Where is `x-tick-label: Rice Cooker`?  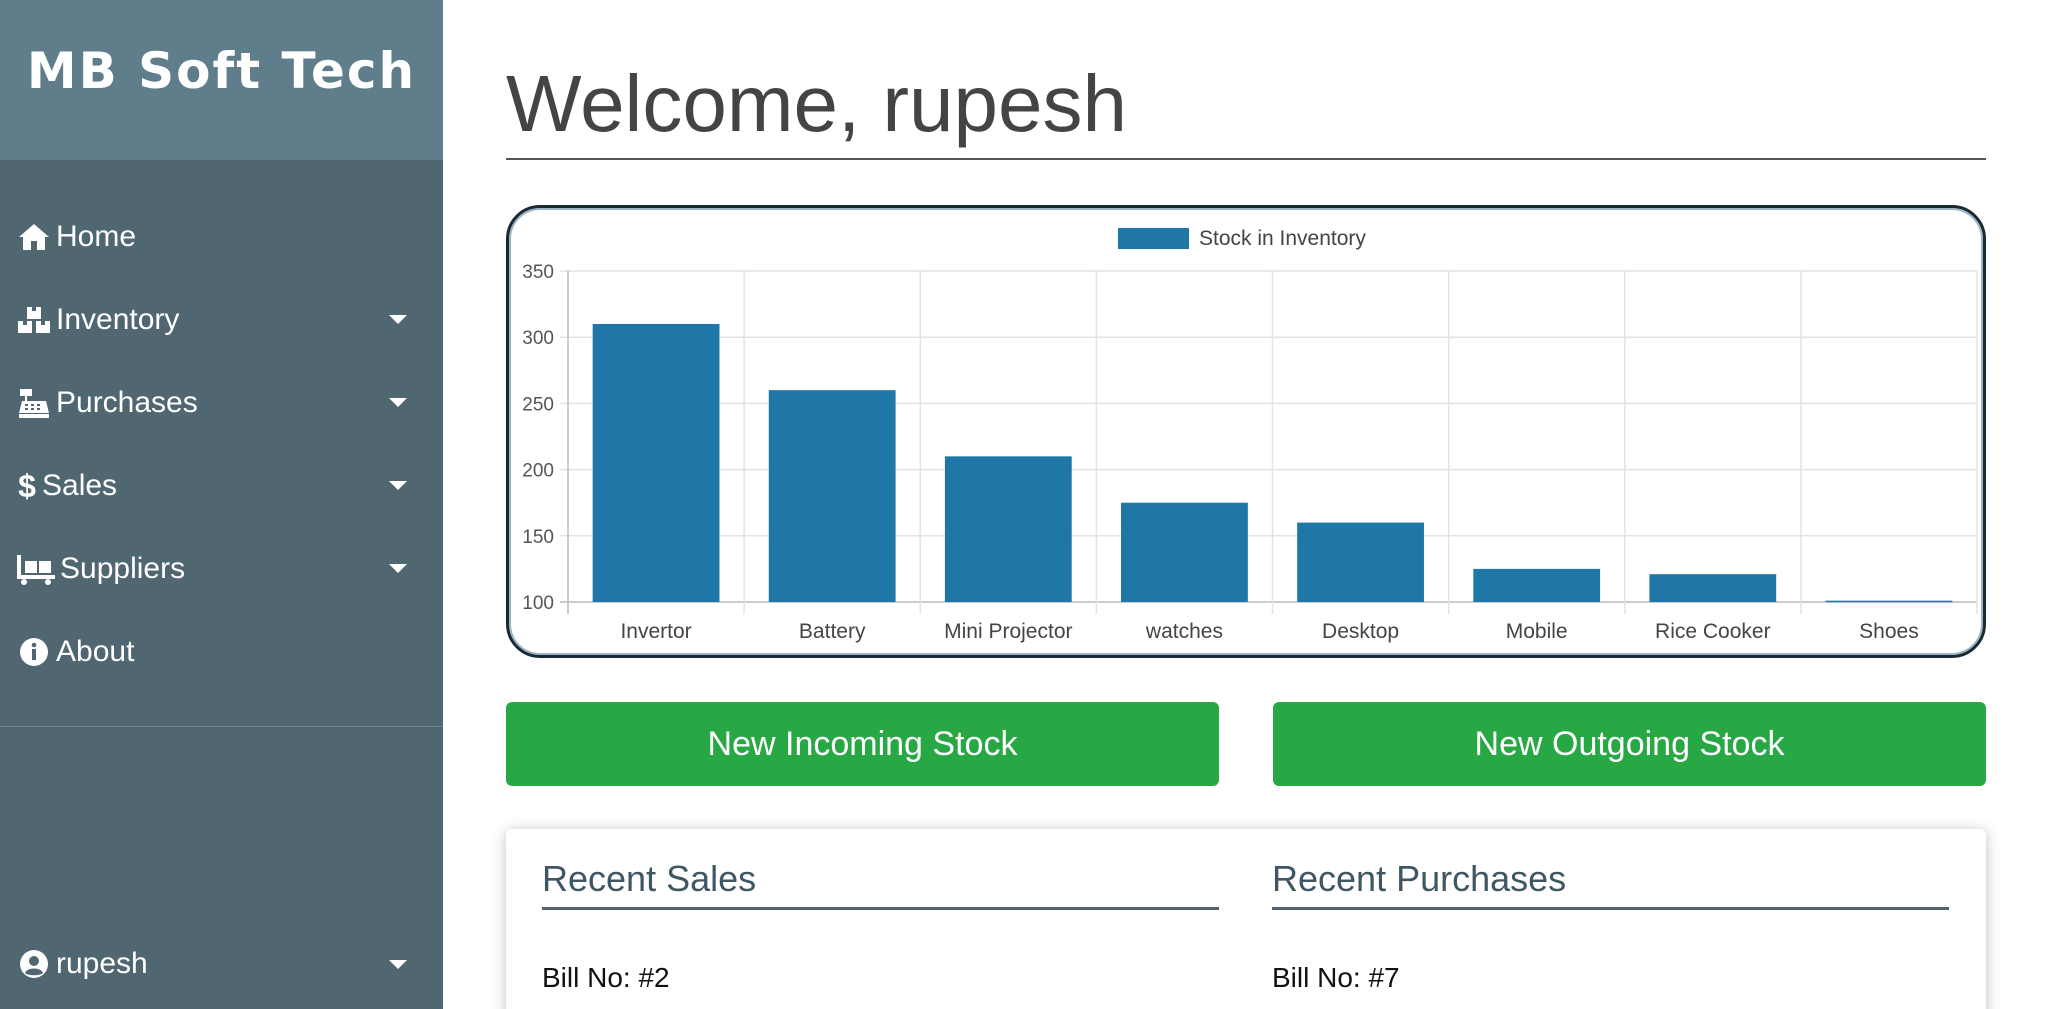
x-tick-label: Rice Cooker is located at coordinates (1713, 631).